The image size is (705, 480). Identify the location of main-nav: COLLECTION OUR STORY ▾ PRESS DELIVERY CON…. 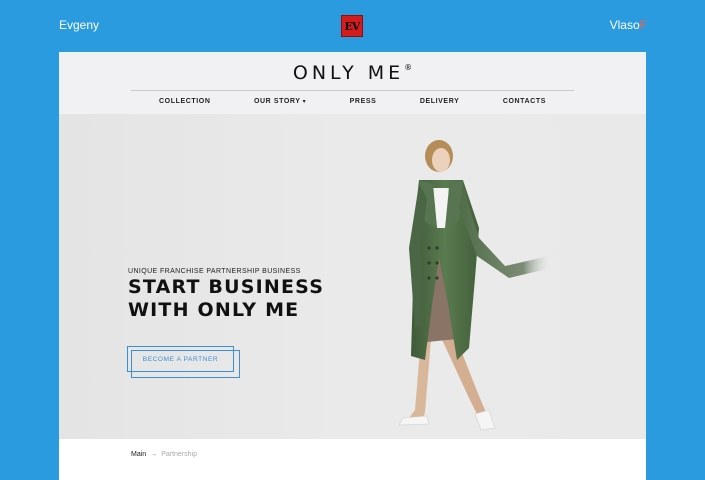
(352, 101).